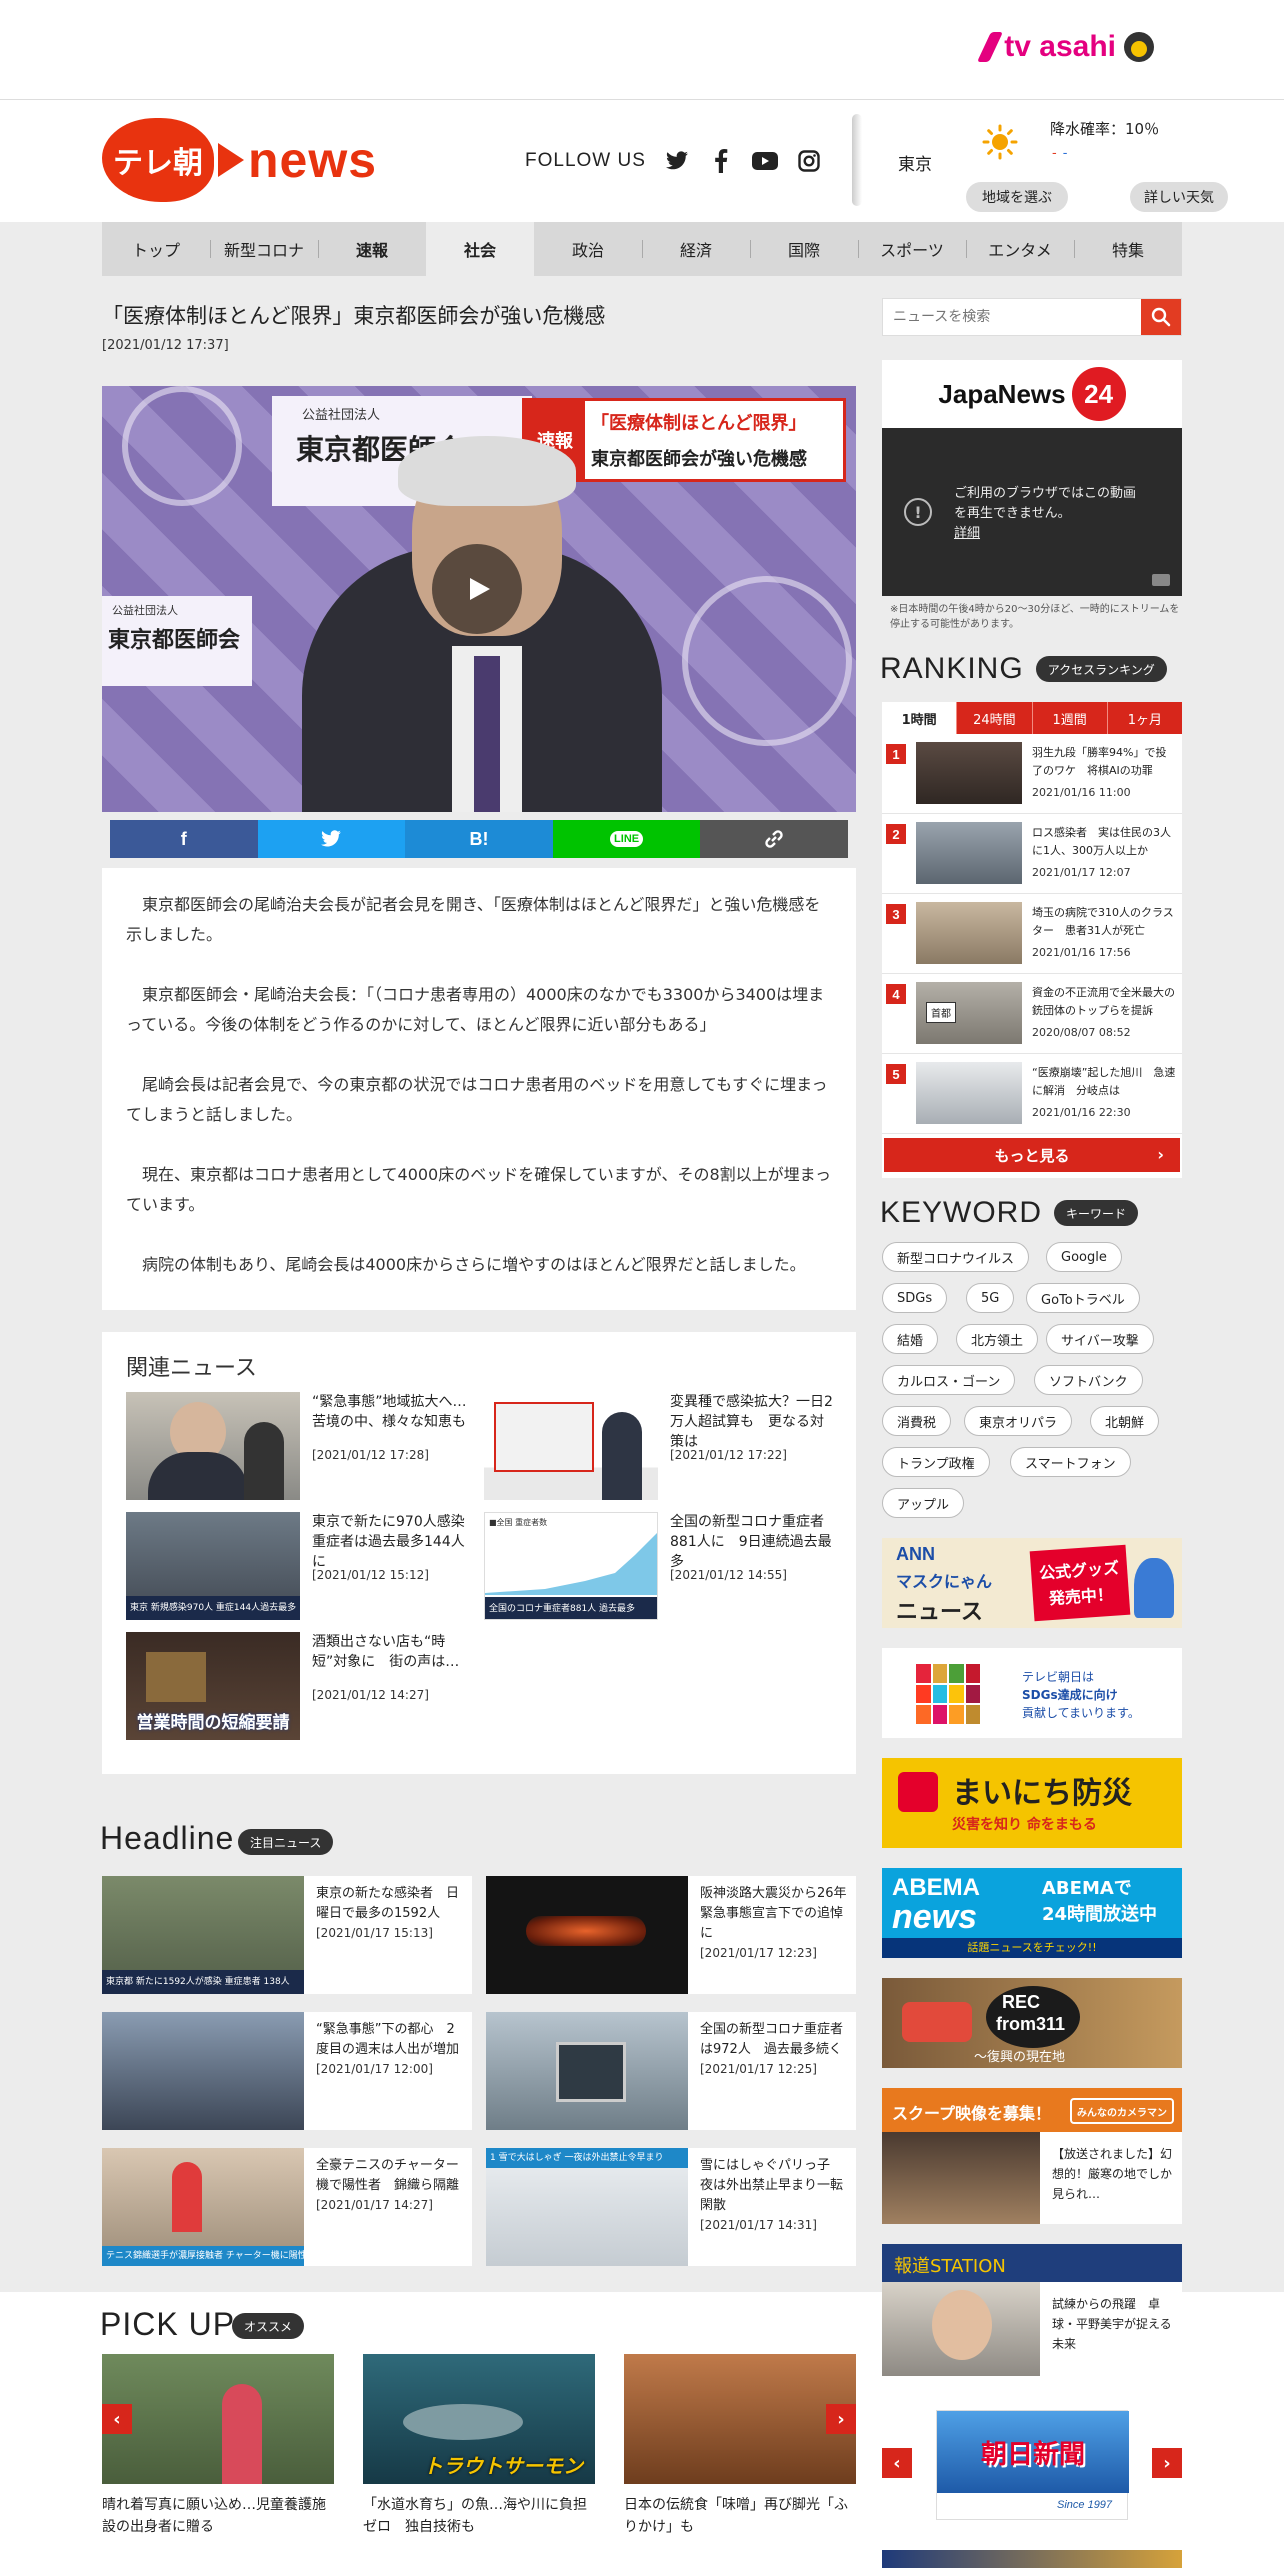 The width and height of the screenshot is (1284, 2568). Describe the element at coordinates (239, 160) in the screenshot. I see `site-logo: テレ朝 news` at that location.